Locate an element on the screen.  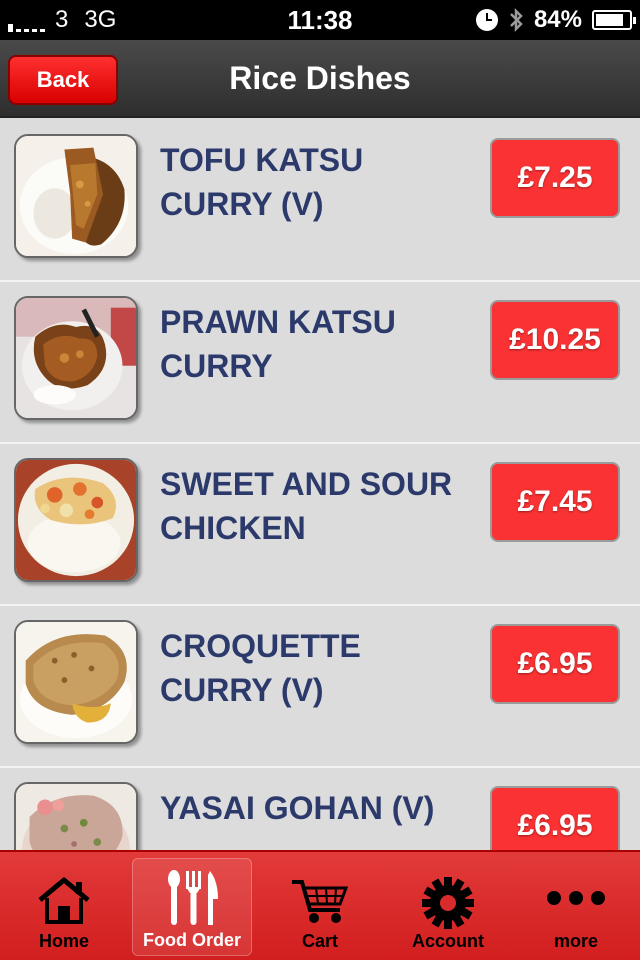
list-item: YASAI GOHAN (V) £6.95 is located at coordinates (320, 809).